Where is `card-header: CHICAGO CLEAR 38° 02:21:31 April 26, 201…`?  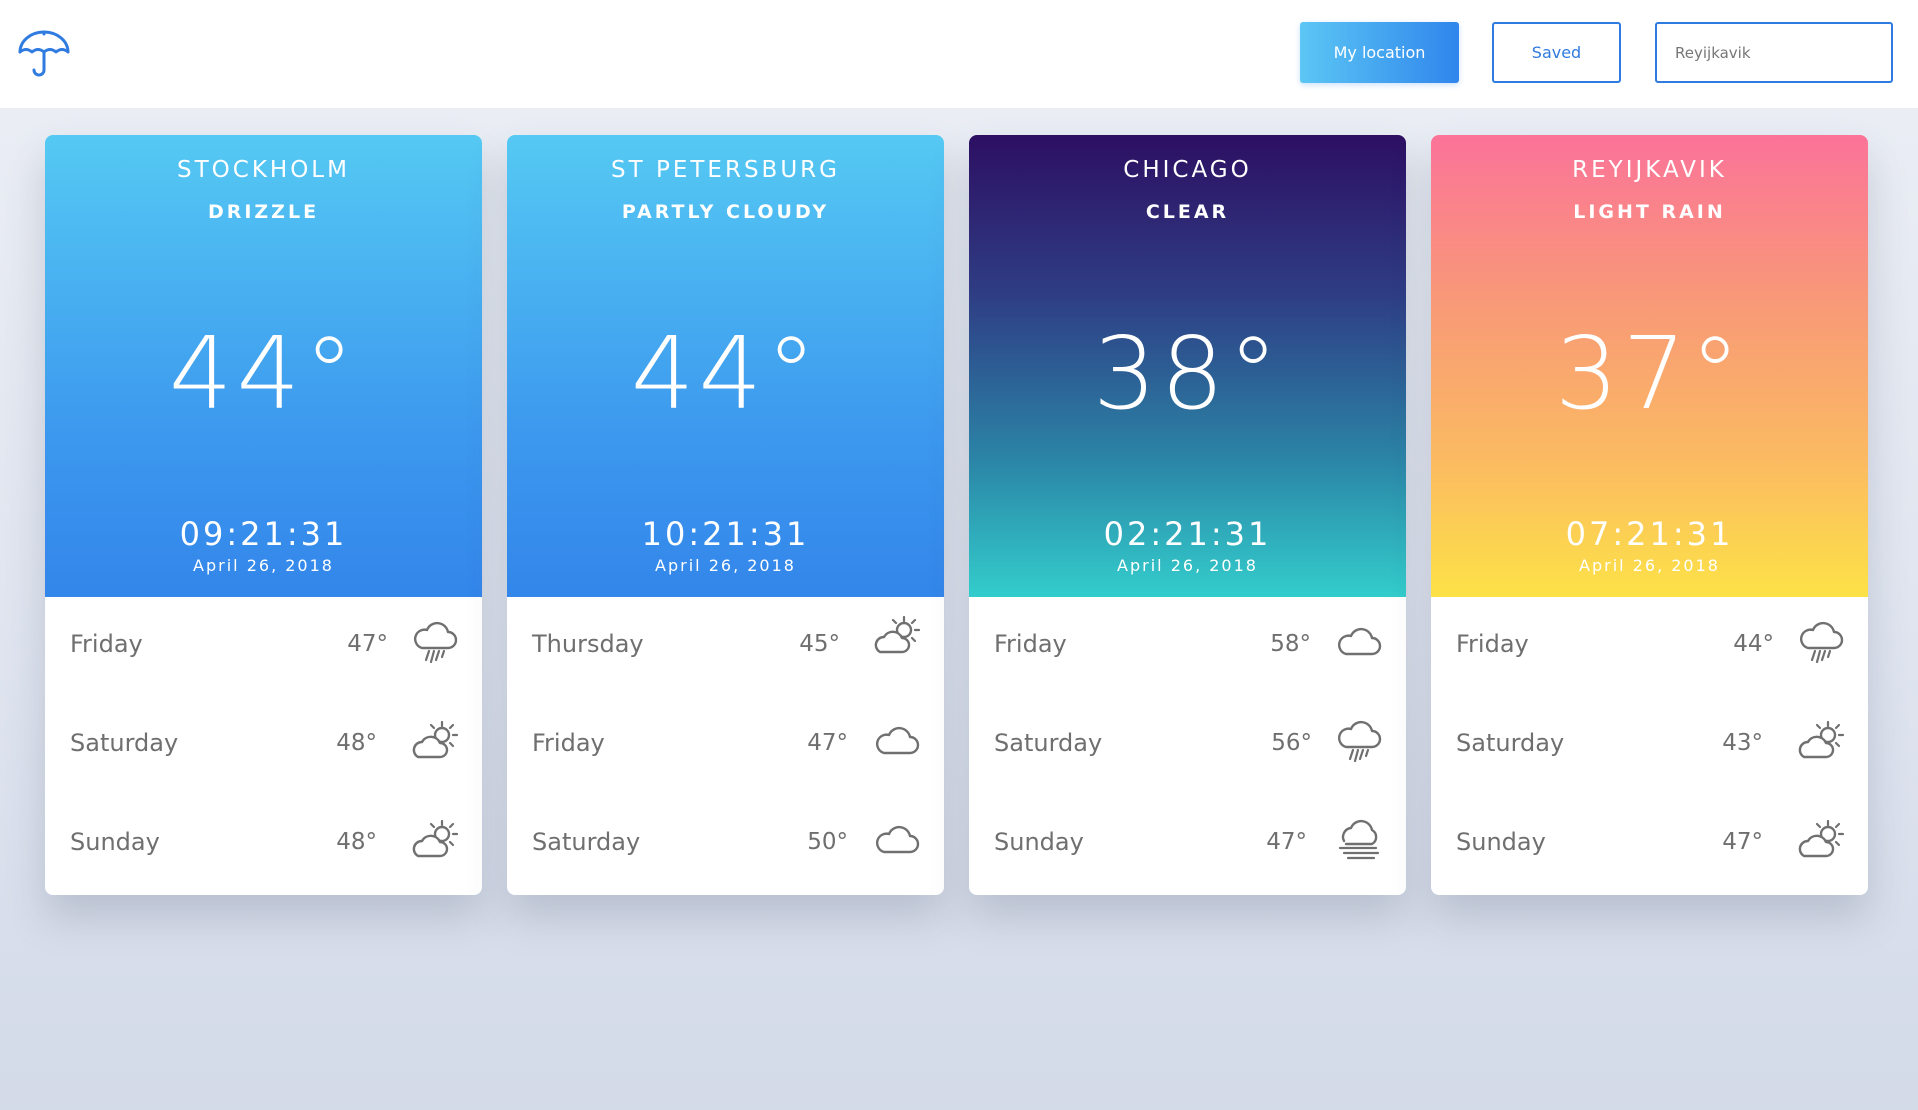
card-header: CHICAGO CLEAR 38° 02:21:31 April 26, 201… is located at coordinates (1187, 366).